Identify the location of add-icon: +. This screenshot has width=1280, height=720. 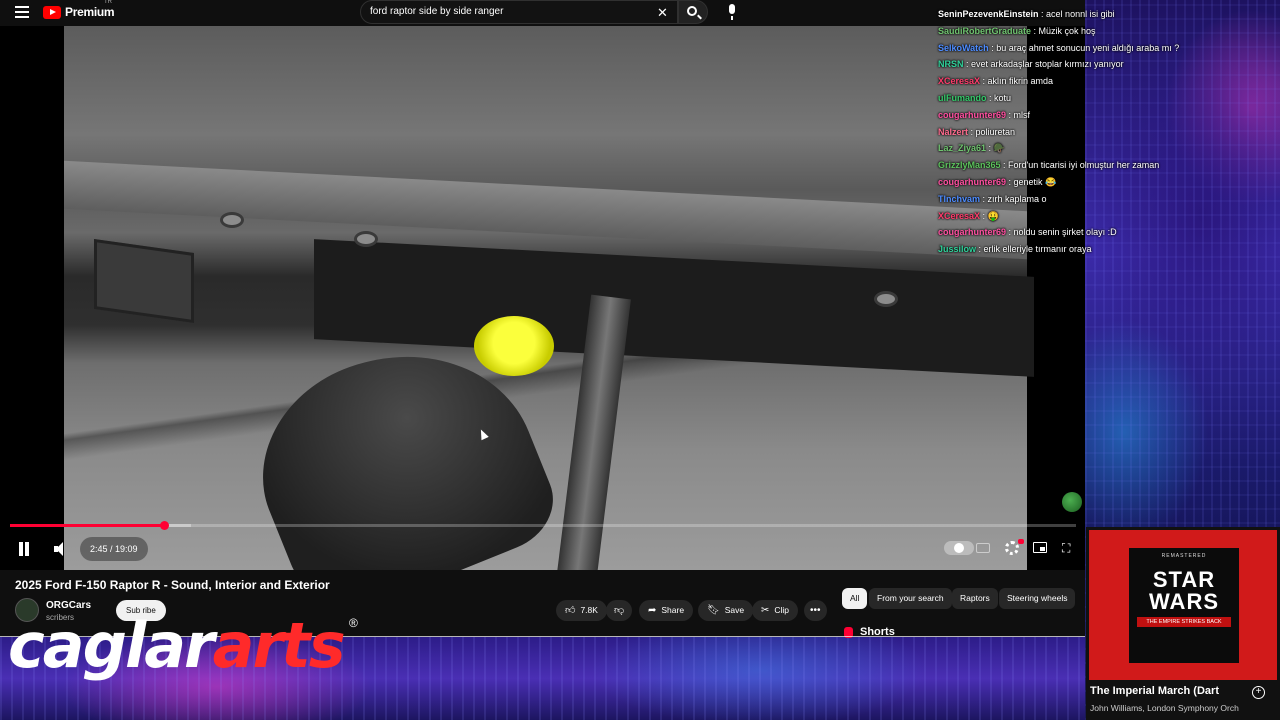
(1258, 692).